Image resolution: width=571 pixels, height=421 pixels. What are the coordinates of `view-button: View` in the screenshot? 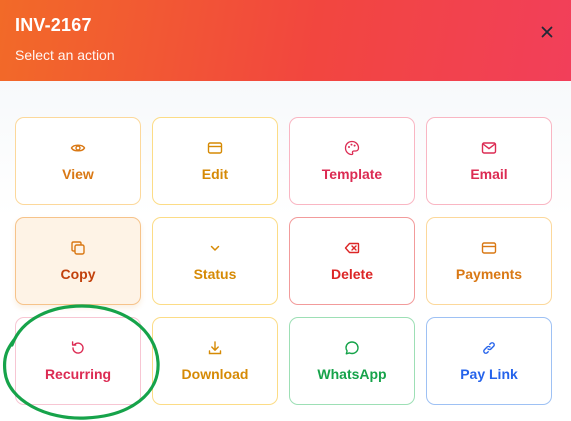 It's located at (78, 161).